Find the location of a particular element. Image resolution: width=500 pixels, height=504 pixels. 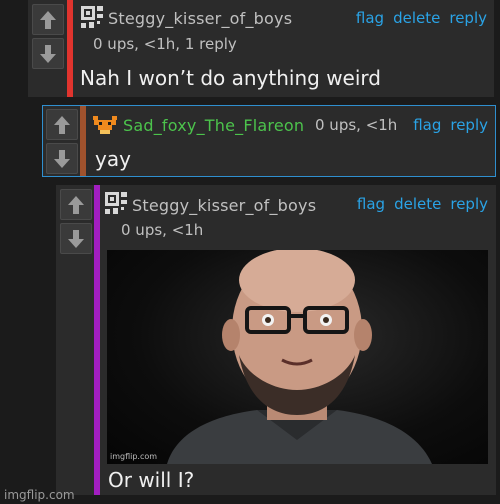

comment-actions: flag reply is located at coordinates (450, 125).